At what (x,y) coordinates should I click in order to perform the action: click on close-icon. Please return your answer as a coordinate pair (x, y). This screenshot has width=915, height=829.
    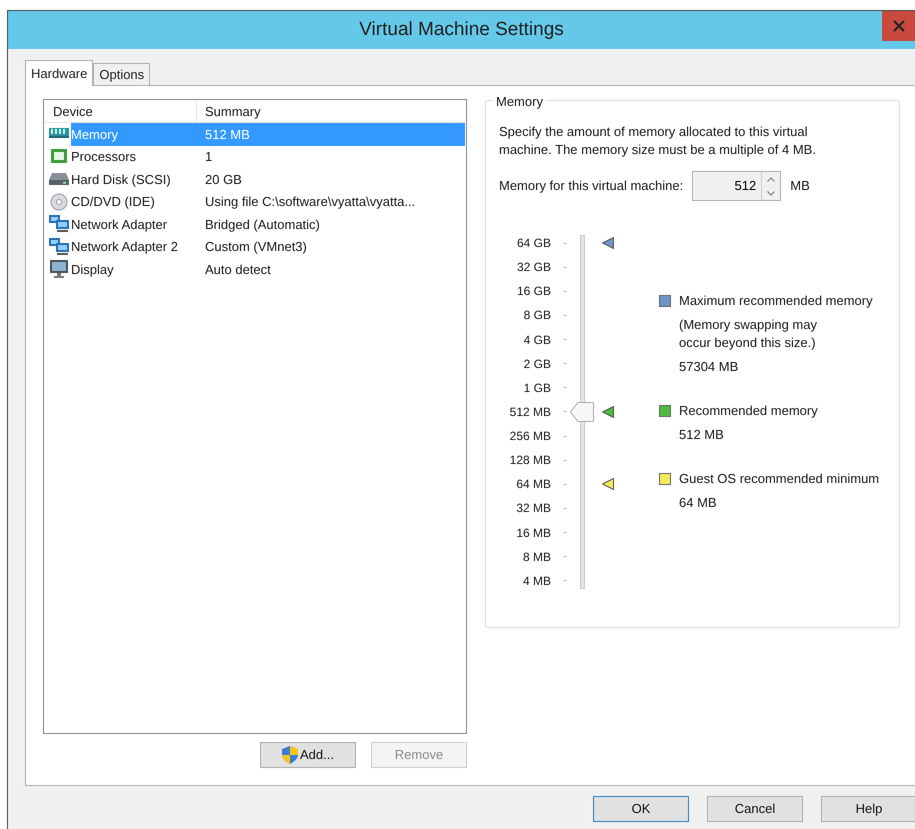
    Looking at the image, I should click on (898, 26).